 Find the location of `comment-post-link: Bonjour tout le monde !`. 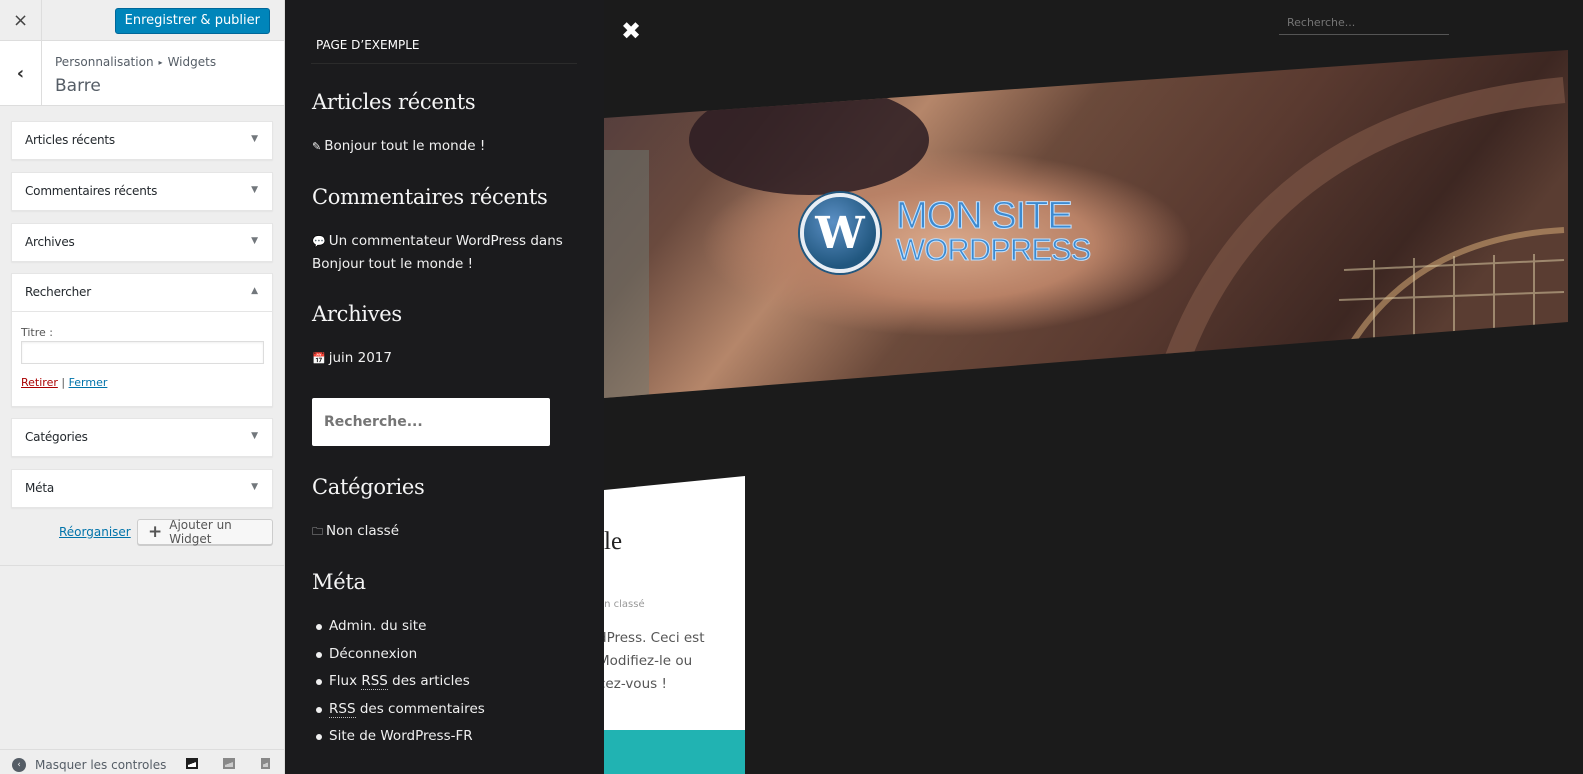

comment-post-link: Bonjour tout le monde ! is located at coordinates (392, 264).